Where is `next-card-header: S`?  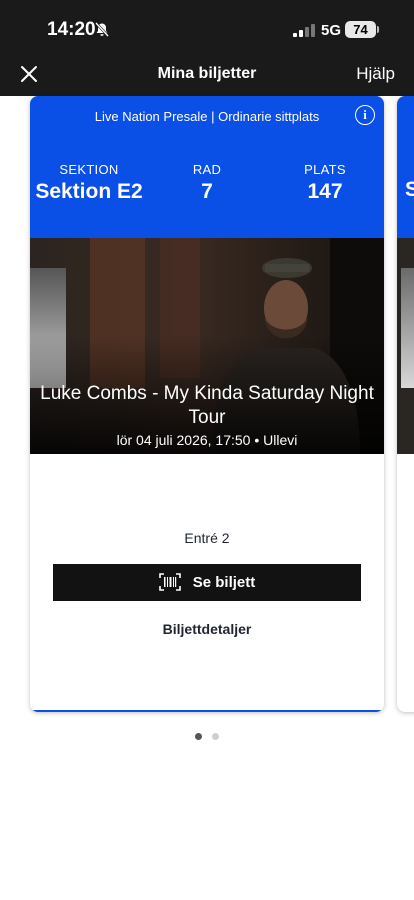 next-card-header: S is located at coordinates (405, 167).